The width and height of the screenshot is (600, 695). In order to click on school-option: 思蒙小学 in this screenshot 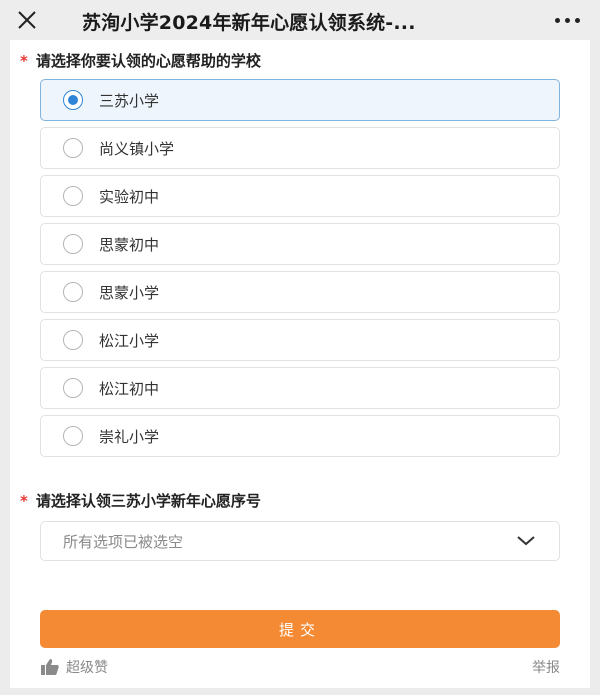, I will do `click(300, 292)`.